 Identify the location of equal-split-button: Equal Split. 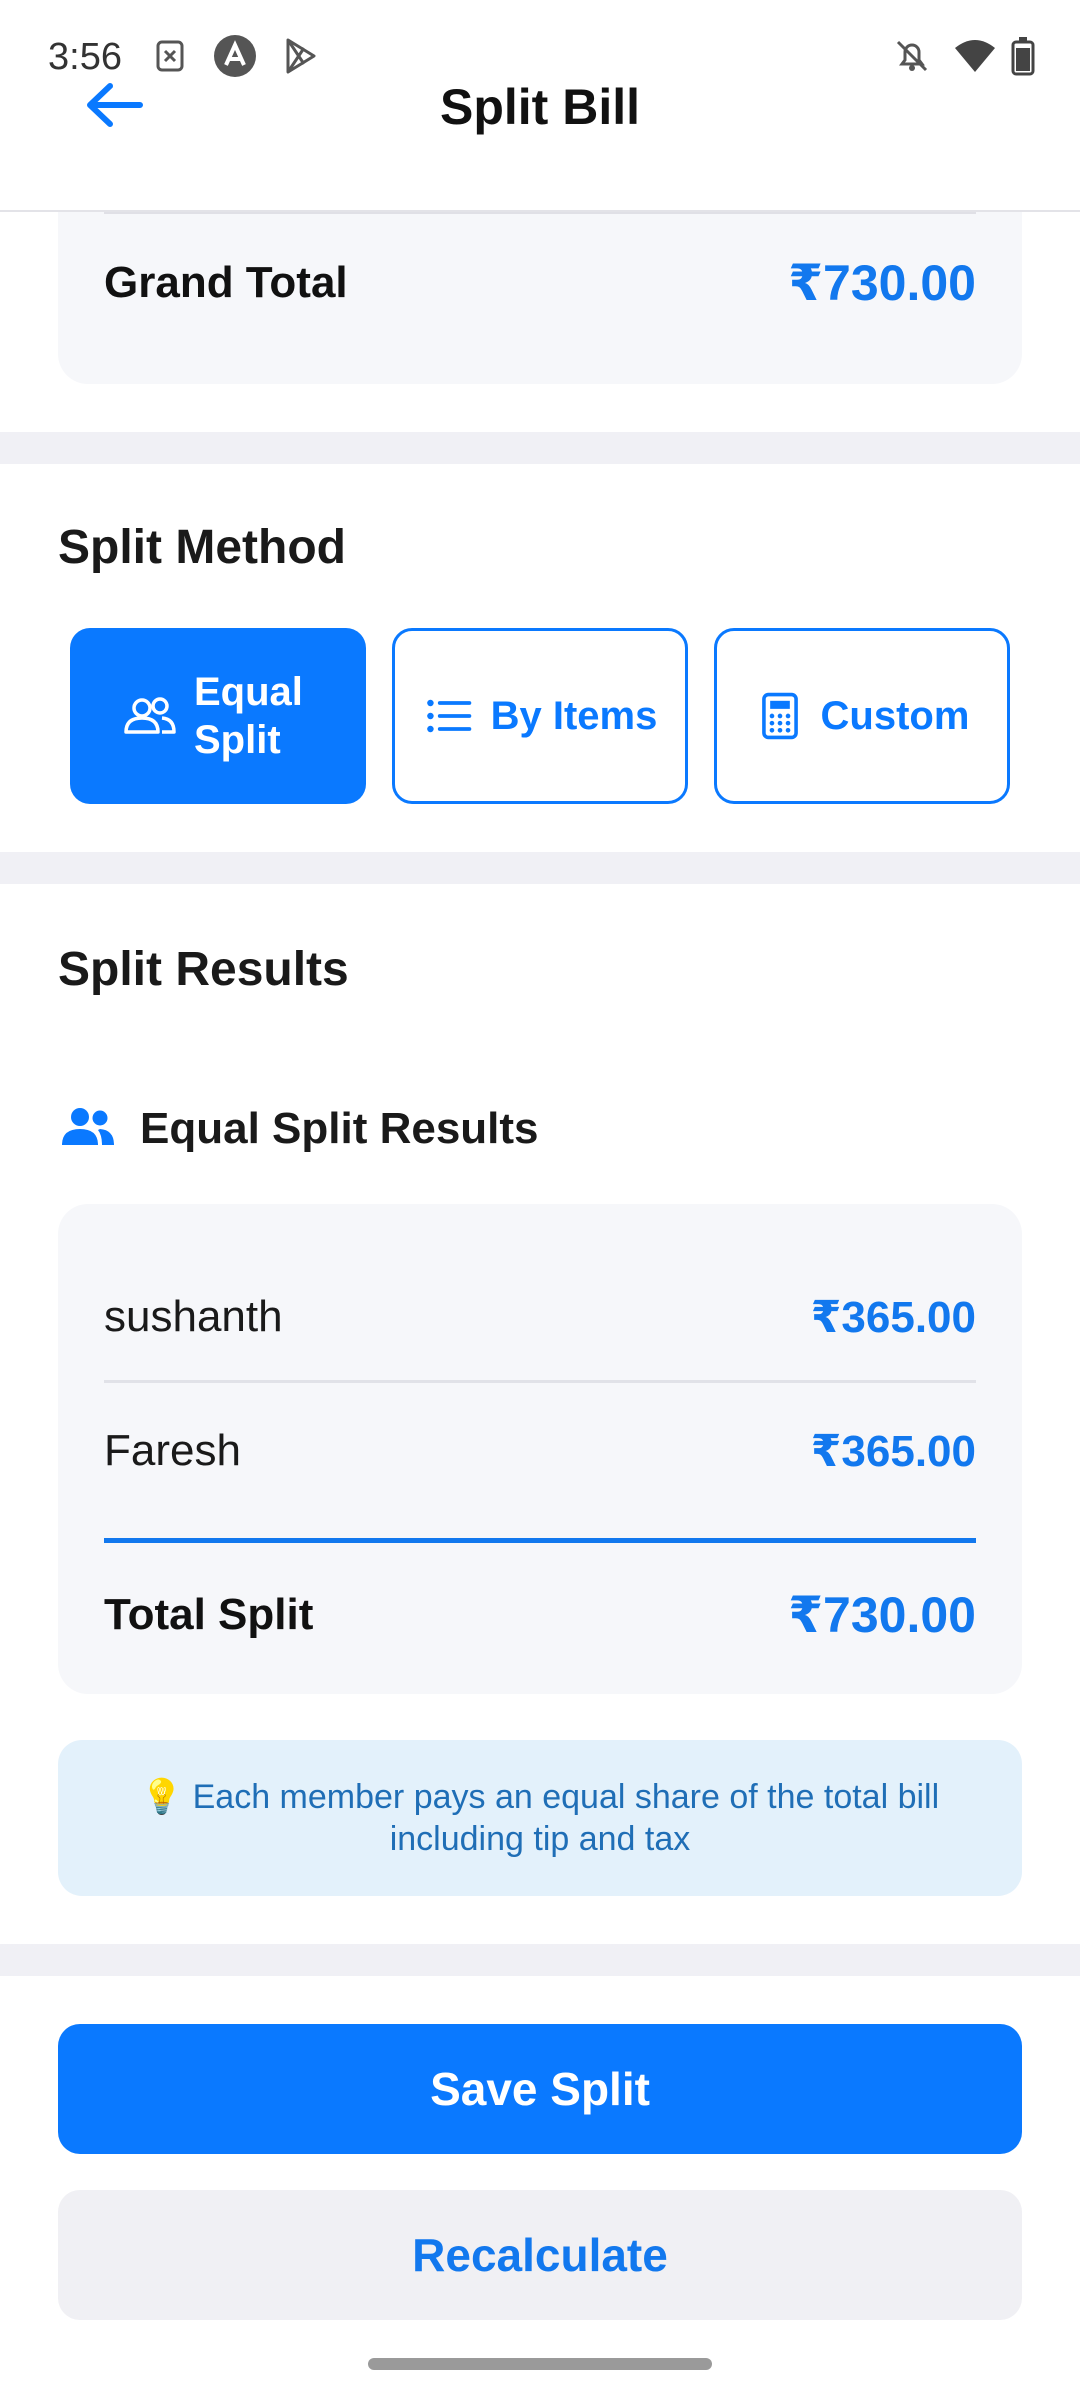
(218, 716).